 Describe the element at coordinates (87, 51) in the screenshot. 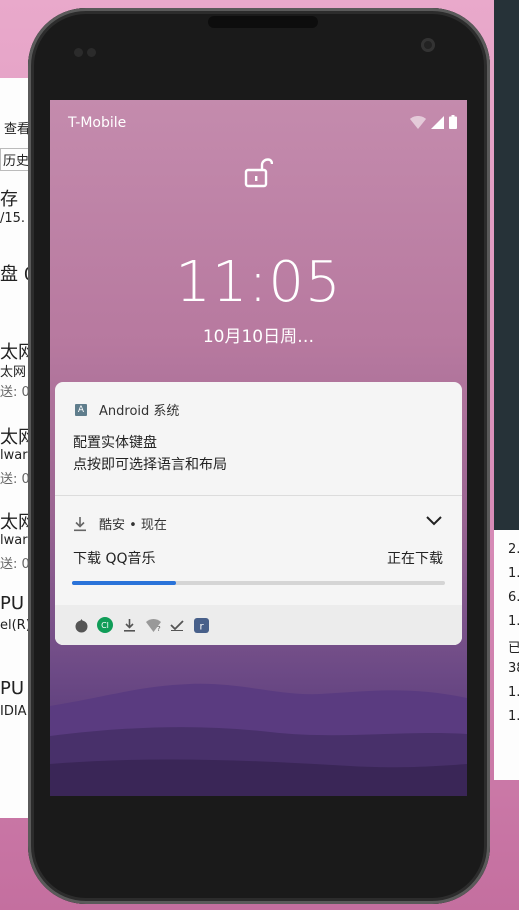

I see `sensor-dots` at that location.